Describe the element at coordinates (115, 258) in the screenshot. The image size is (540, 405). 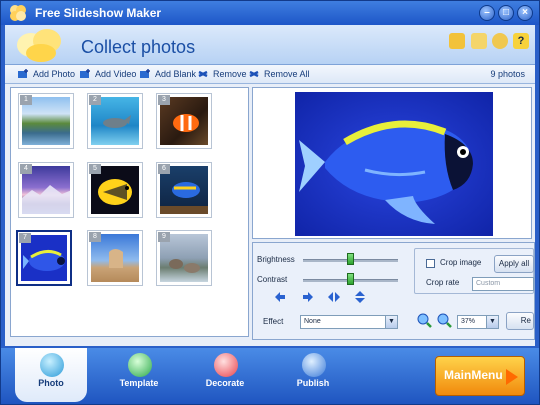
I see `thumbnail-8: 8` at that location.